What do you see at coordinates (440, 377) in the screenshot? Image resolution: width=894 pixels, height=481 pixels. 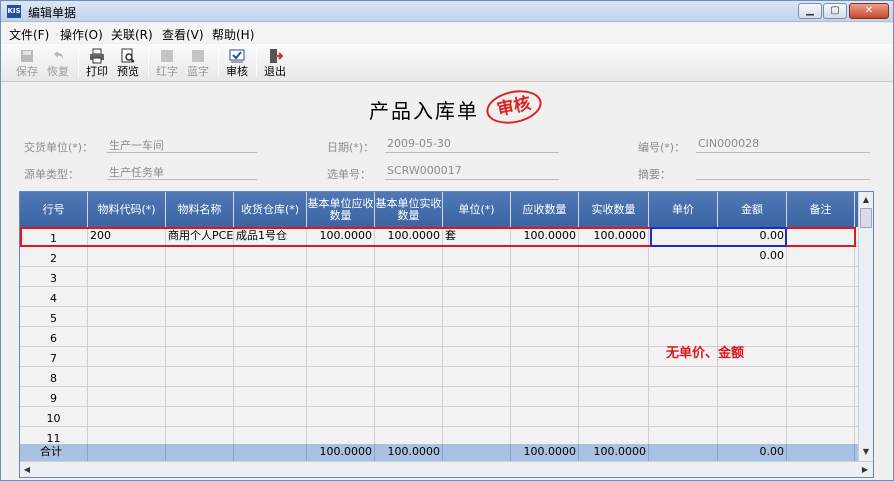 I see `table-row: 8` at bounding box center [440, 377].